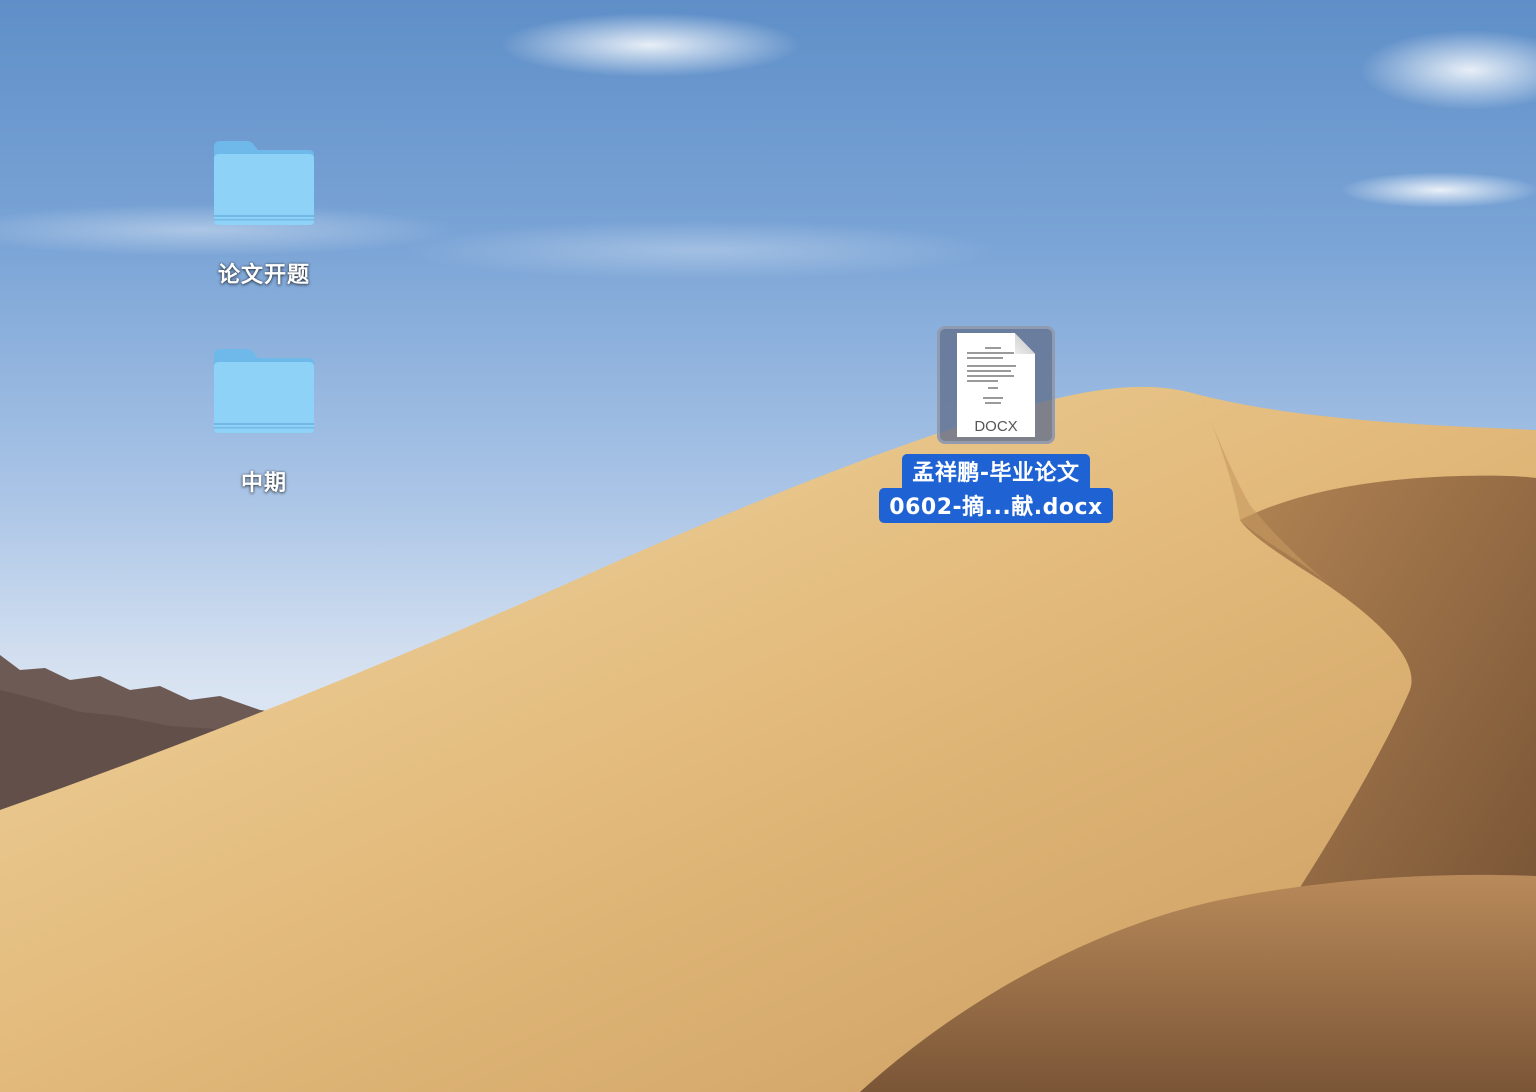  I want to click on folder-label: 论文开题, so click(263, 275).